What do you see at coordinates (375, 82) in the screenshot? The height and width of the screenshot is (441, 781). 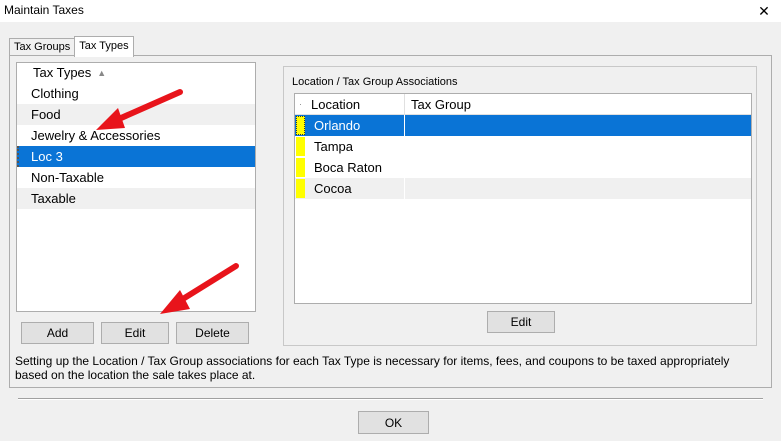 I see `associations-group-label: Location / Tax Group Associations` at bounding box center [375, 82].